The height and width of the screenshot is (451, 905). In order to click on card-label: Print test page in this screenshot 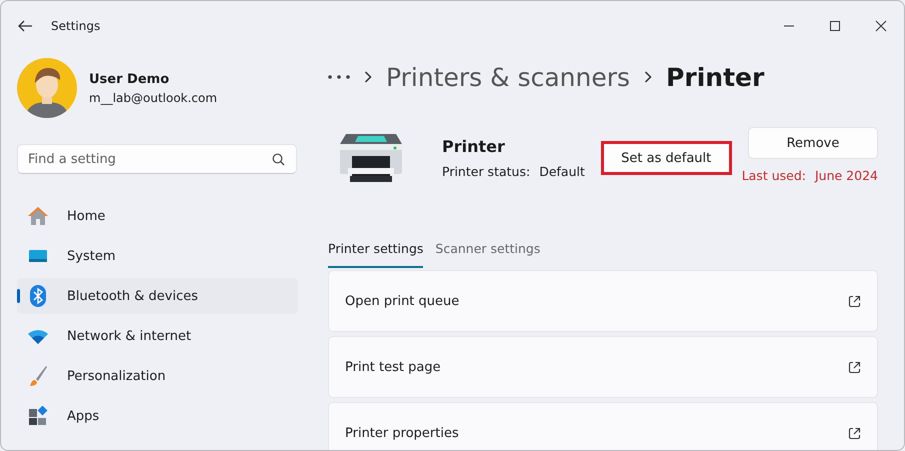, I will do `click(393, 367)`.